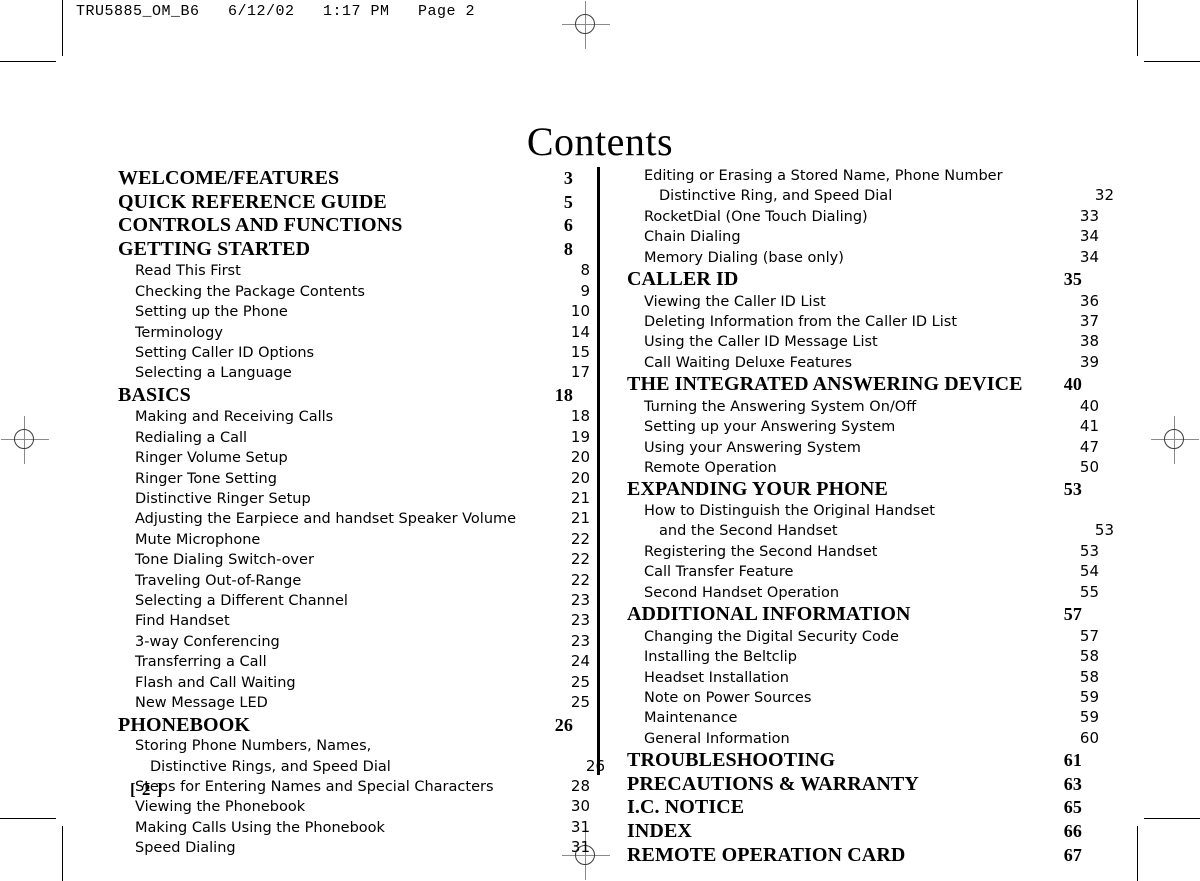 The image size is (1200, 881). What do you see at coordinates (1072, 854) in the screenshot?
I see `toc-page-number: 67` at bounding box center [1072, 854].